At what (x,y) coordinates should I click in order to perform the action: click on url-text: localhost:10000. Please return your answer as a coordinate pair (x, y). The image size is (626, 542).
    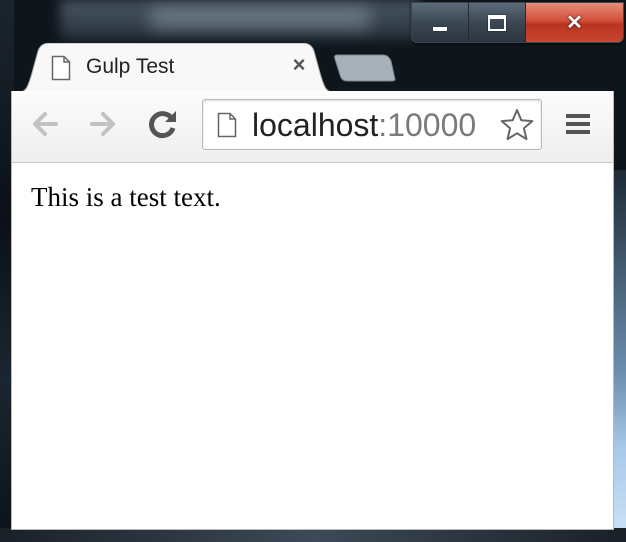
    Looking at the image, I should click on (364, 125).